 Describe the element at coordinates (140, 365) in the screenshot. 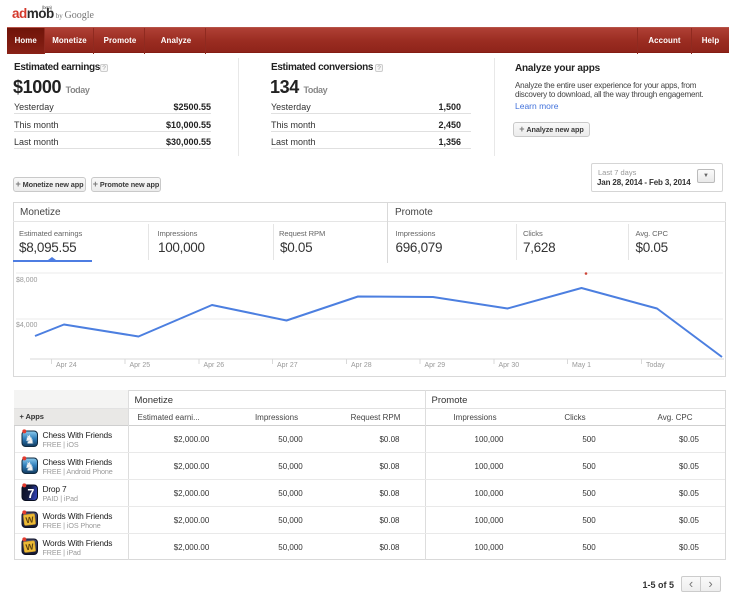

I see `svg-text: Apr 25` at that location.